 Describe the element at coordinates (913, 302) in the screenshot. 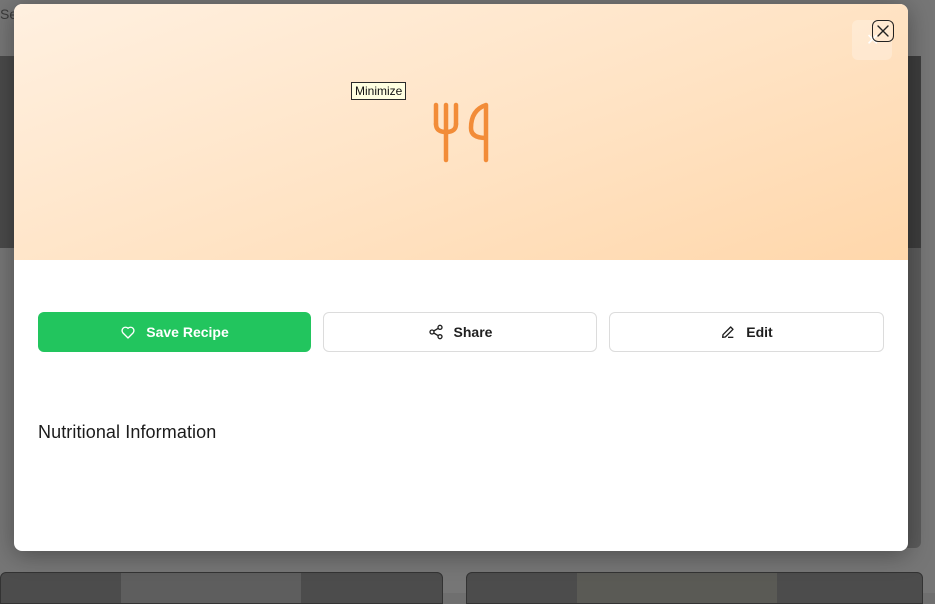

I see `background-card-right` at that location.